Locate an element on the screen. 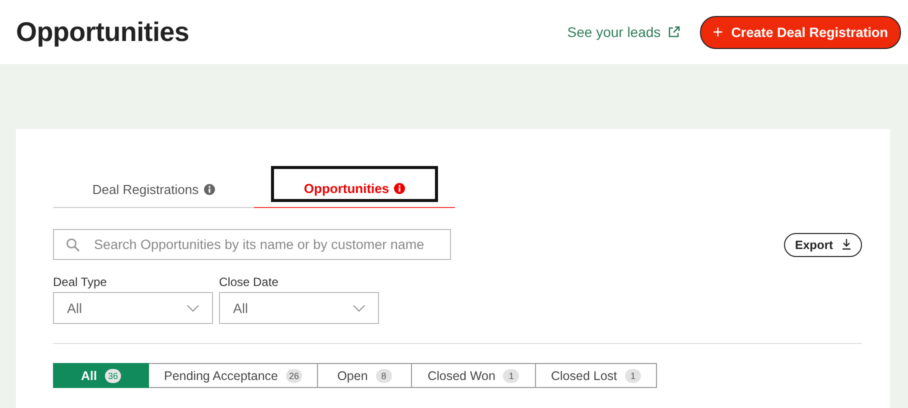 Image resolution: width=908 pixels, height=408 pixels. filter-label: Deal Type is located at coordinates (80, 282).